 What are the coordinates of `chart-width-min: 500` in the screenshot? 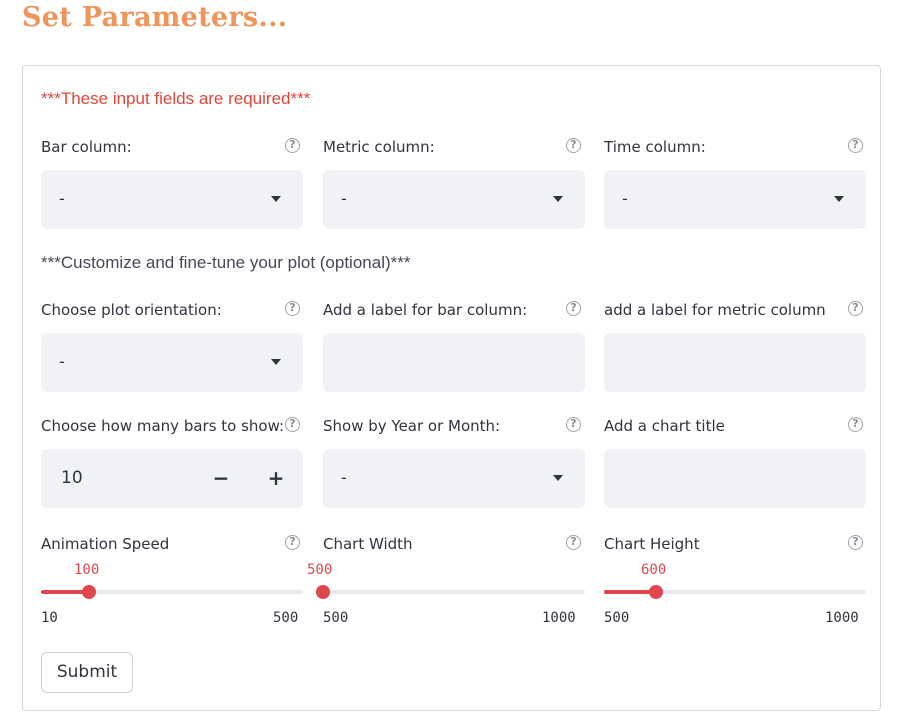 It's located at (336, 618).